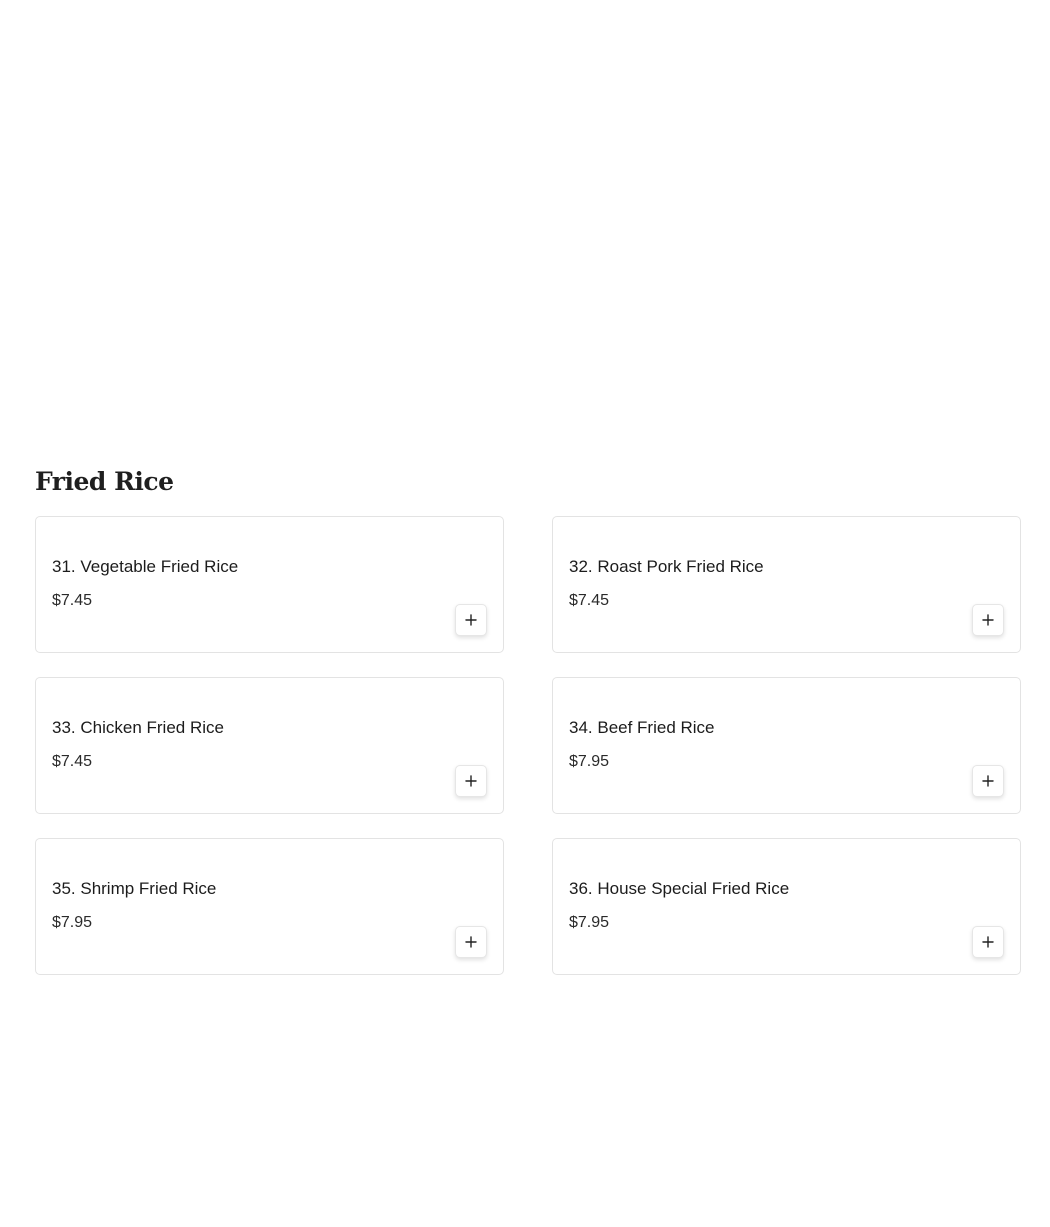 The image size is (1050, 1227). I want to click on item-name: 31. Vegetable Fried Rice, so click(145, 566).